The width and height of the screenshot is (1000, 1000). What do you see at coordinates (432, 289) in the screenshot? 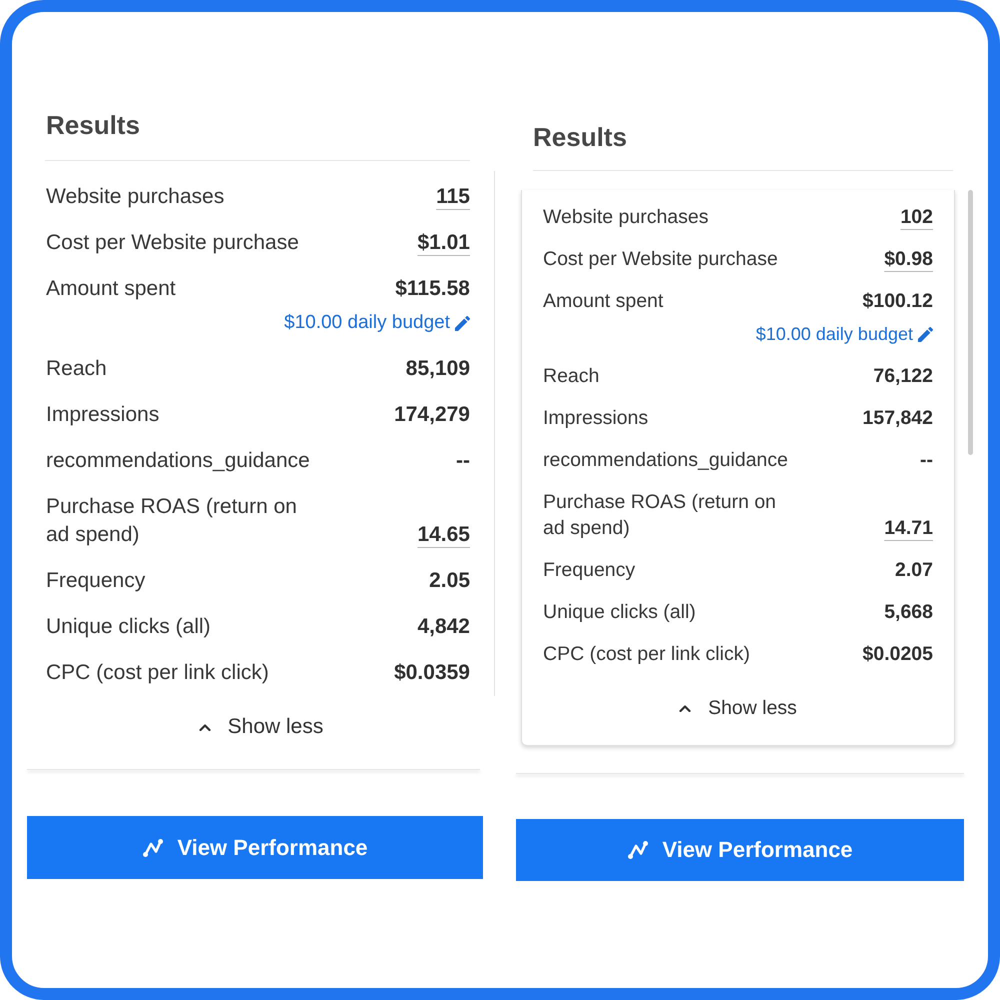
I see `metric-value: $115.58` at bounding box center [432, 289].